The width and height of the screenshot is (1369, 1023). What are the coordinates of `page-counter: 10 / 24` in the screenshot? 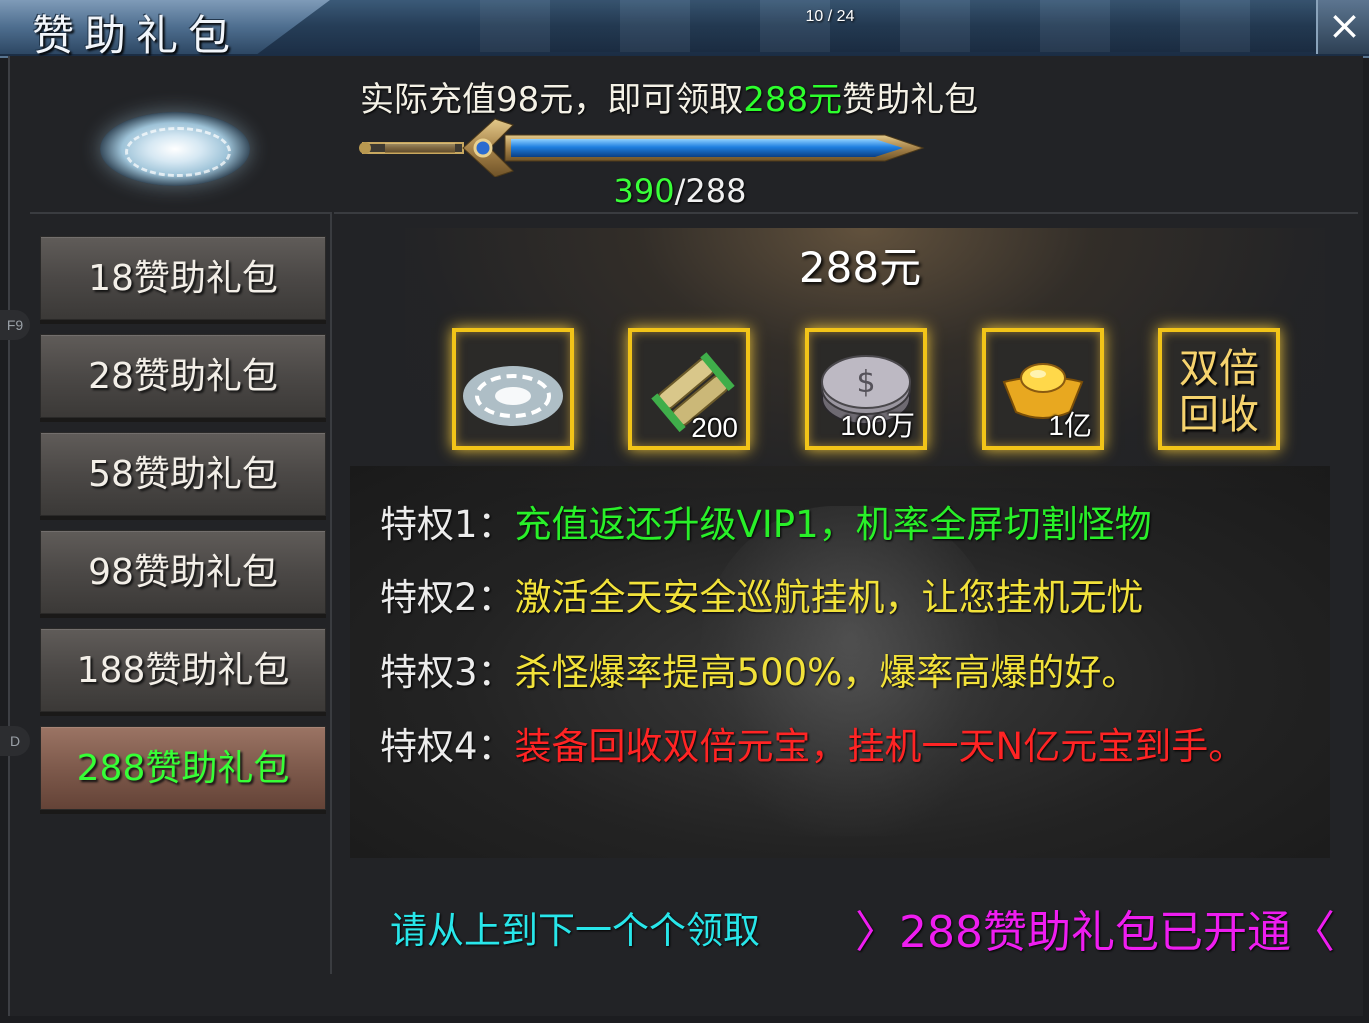 It's located at (830, 16).